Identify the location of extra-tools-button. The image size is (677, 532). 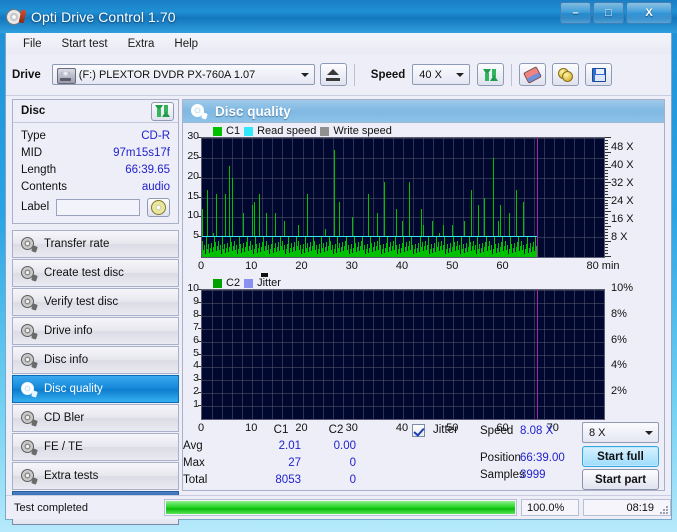
(566, 74).